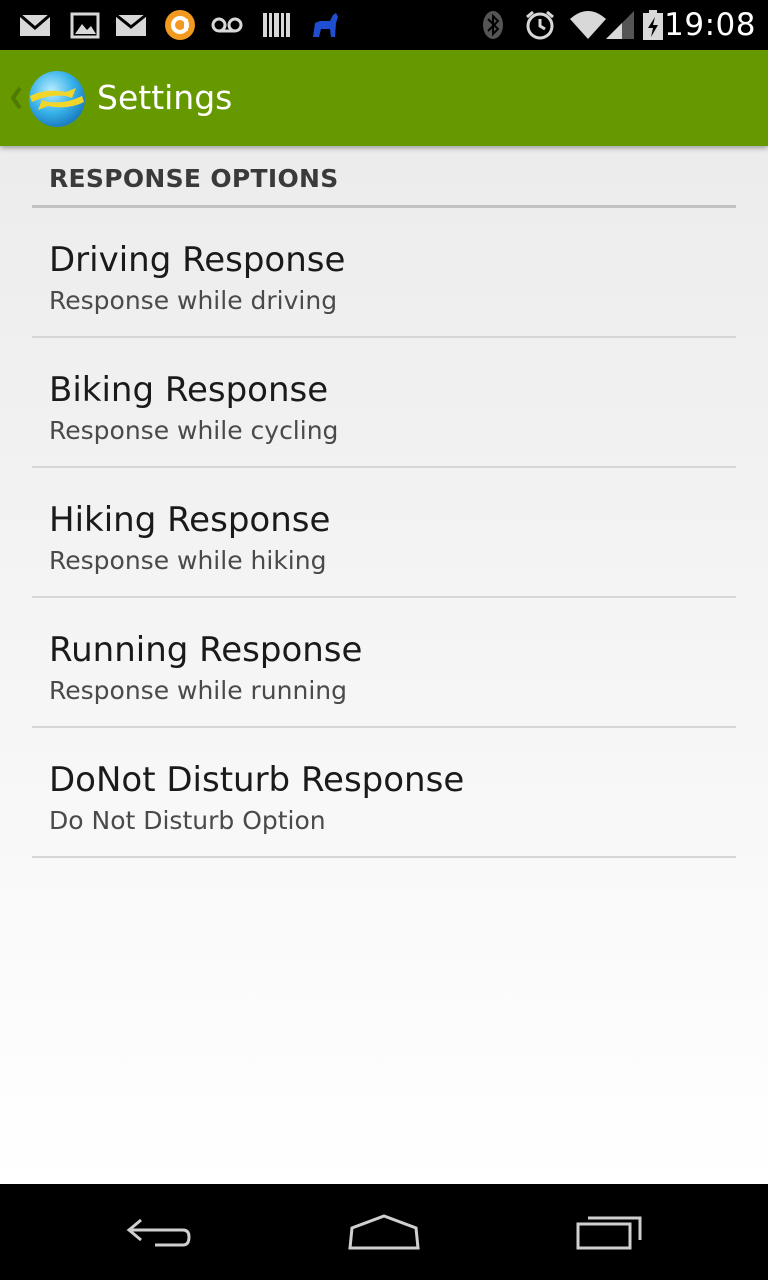 Image resolution: width=768 pixels, height=1280 pixels. I want to click on pref-running-response: Running Response Response while running, so click(384, 663).